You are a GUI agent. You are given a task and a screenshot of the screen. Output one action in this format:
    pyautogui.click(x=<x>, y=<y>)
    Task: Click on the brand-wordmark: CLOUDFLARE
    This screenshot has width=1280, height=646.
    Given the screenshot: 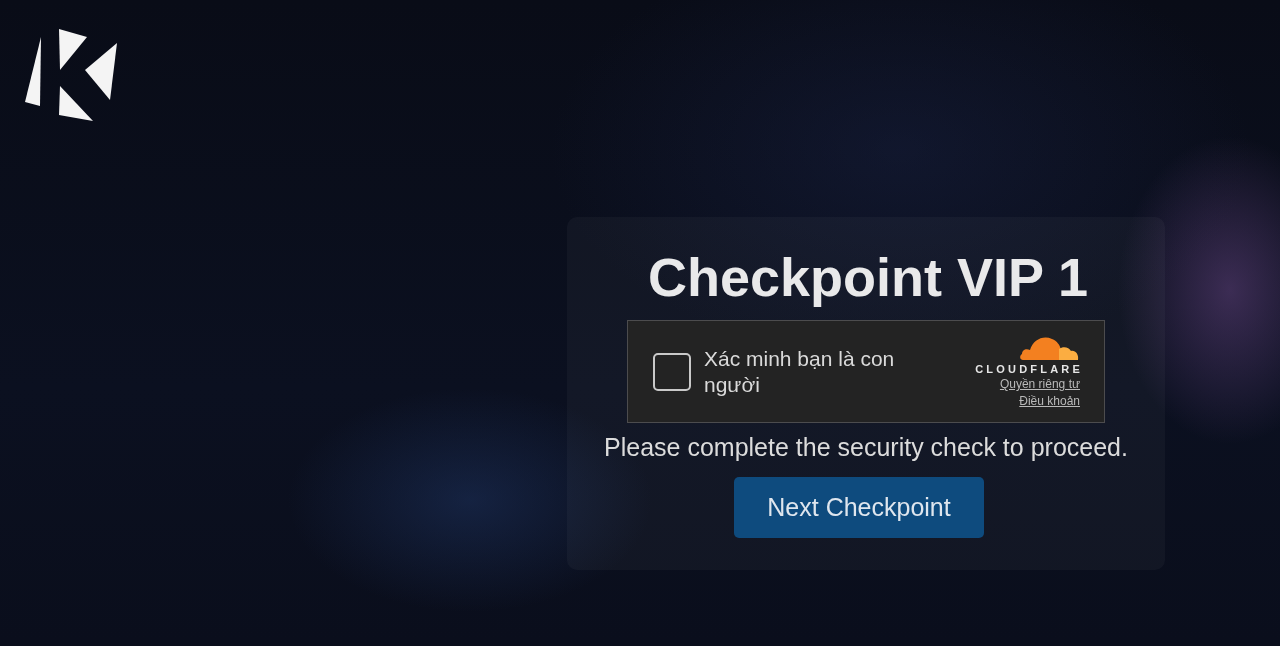 What is the action you would take?
    pyautogui.click(x=1029, y=369)
    